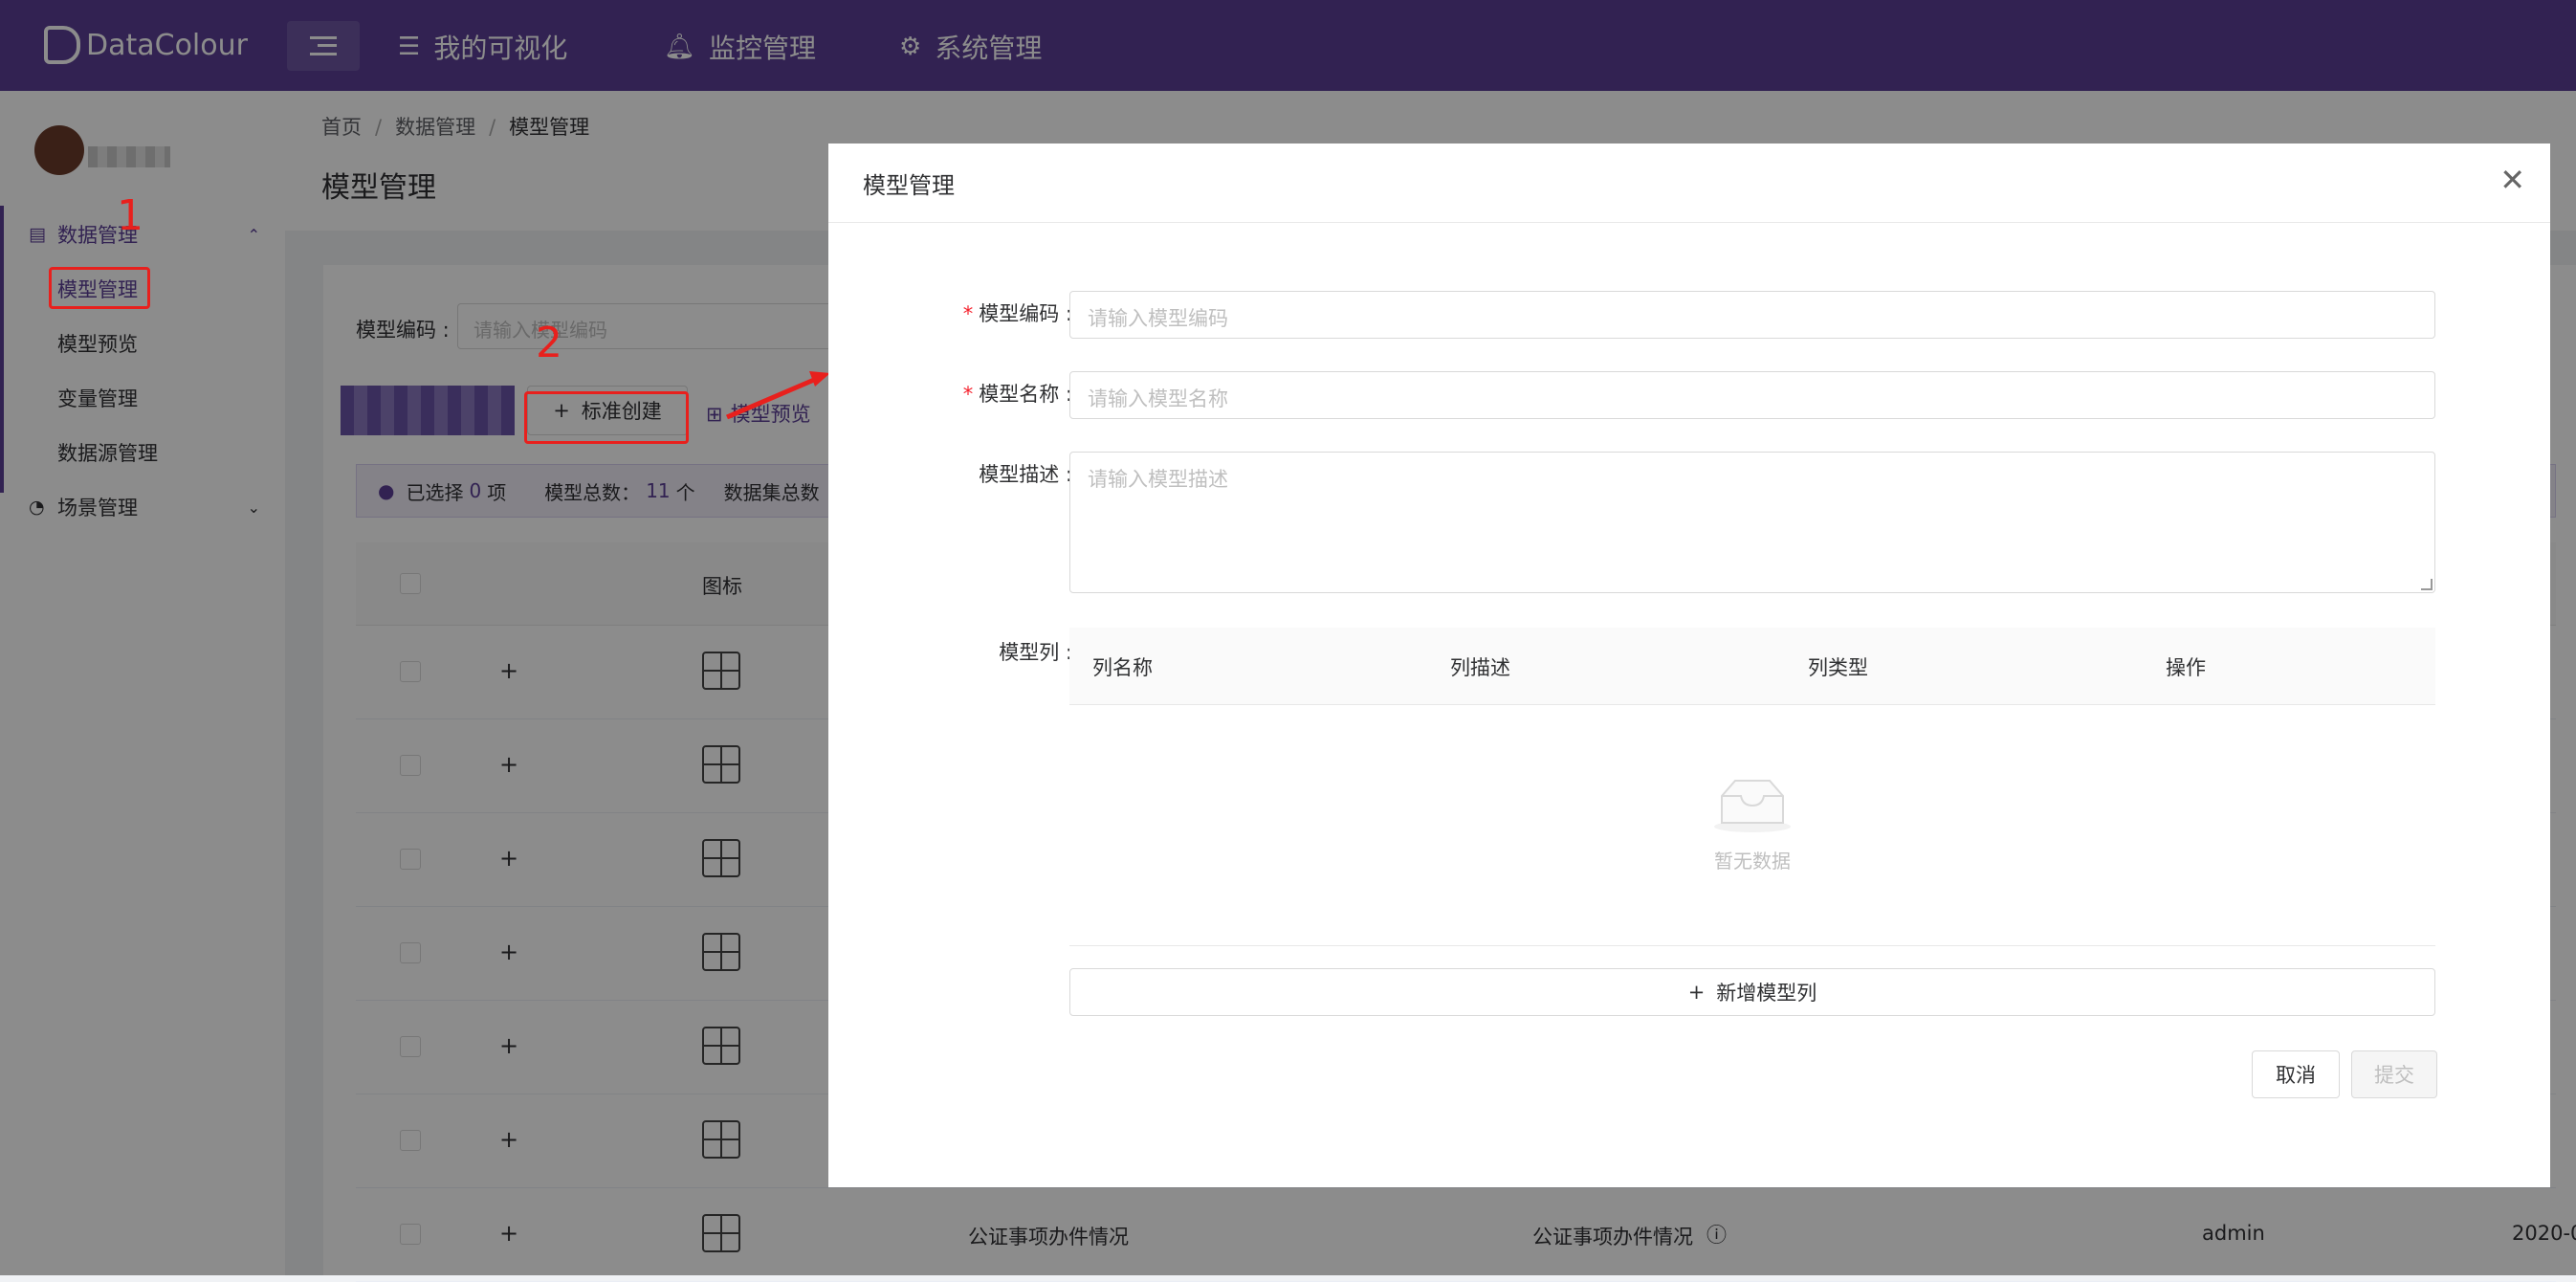  I want to click on submit-button: 提交, so click(2394, 1074).